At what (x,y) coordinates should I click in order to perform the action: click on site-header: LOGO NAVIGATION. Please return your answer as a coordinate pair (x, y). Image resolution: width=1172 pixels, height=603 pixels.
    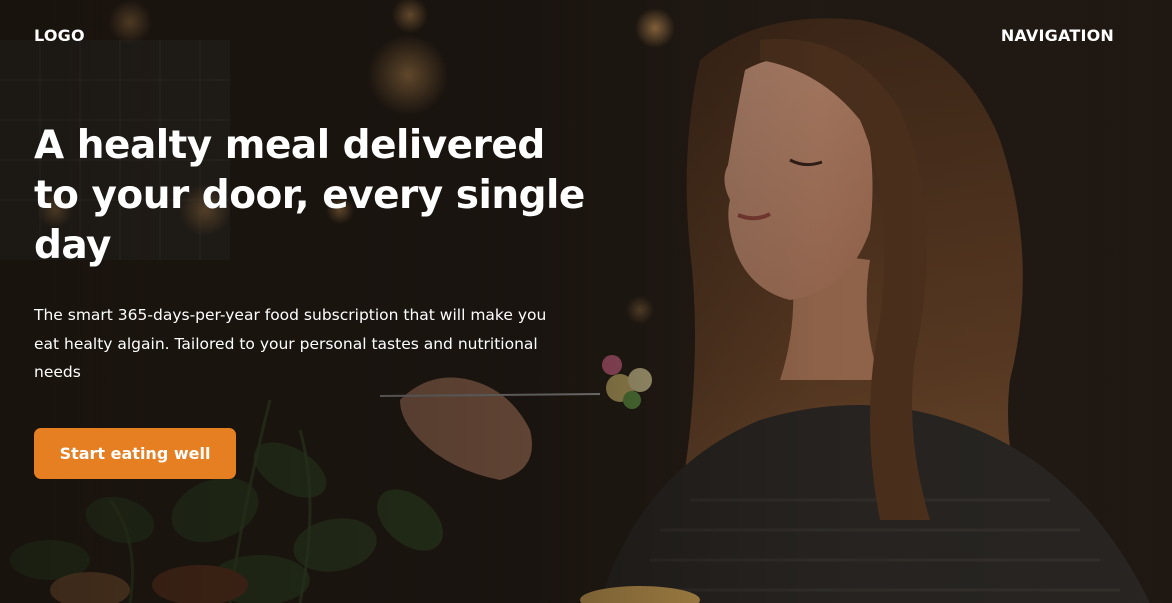
    Looking at the image, I should click on (574, 35).